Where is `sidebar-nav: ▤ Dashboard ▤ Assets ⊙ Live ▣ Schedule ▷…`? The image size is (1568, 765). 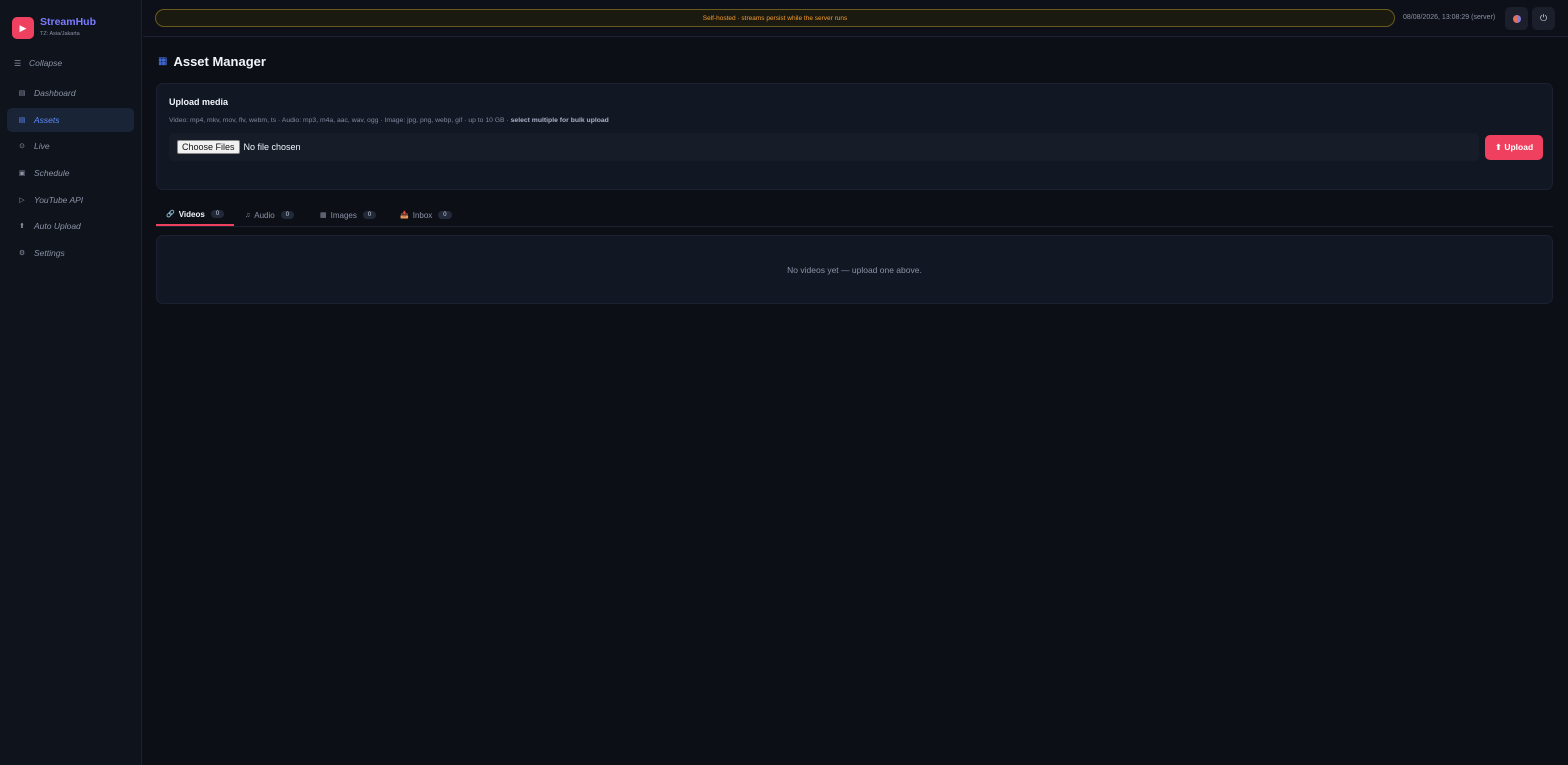
sidebar-nav: ▤ Dashboard ▤ Assets ⊙ Live ▣ Schedule ▷… is located at coordinates (70, 174).